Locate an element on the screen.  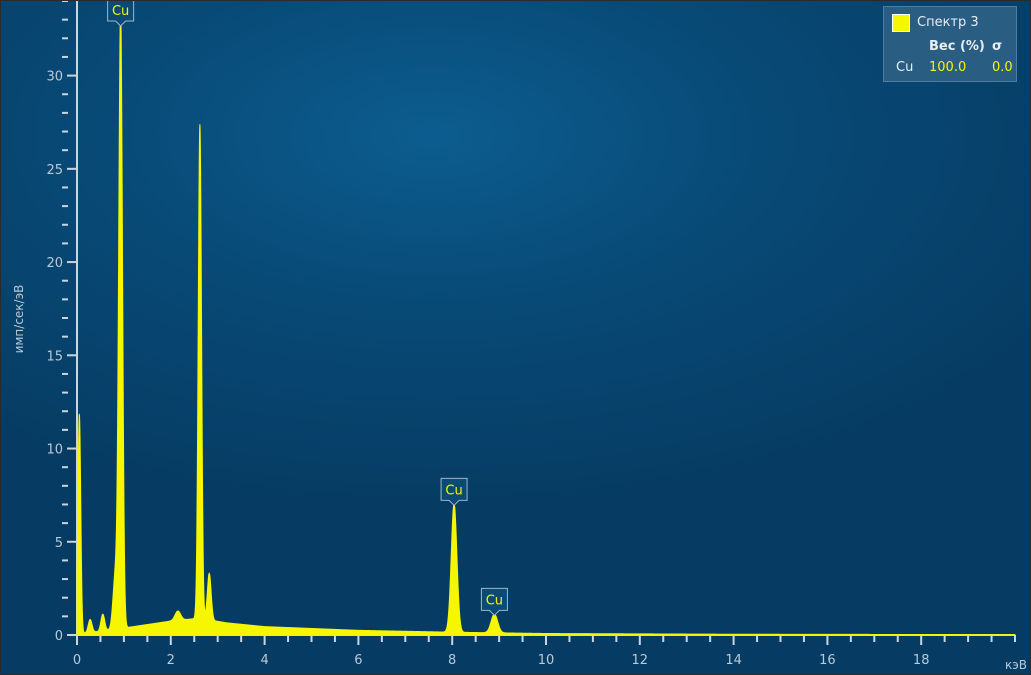
legend-color-swatch is located at coordinates (901, 23).